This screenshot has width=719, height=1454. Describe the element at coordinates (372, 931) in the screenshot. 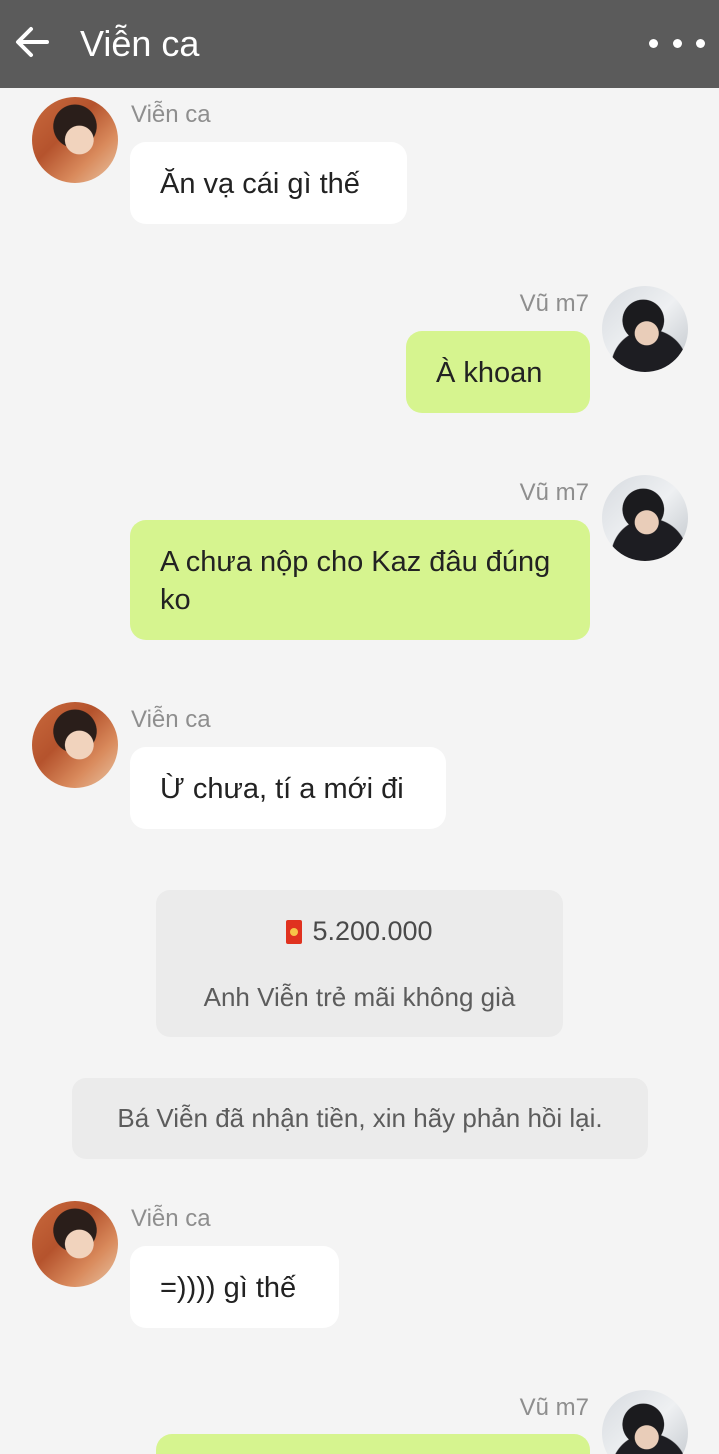

I see `envelope-amount: 5.200.000` at that location.